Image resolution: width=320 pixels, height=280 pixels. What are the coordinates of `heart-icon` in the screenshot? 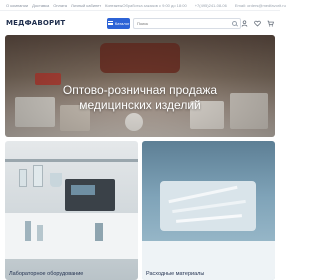 It's located at (257, 23).